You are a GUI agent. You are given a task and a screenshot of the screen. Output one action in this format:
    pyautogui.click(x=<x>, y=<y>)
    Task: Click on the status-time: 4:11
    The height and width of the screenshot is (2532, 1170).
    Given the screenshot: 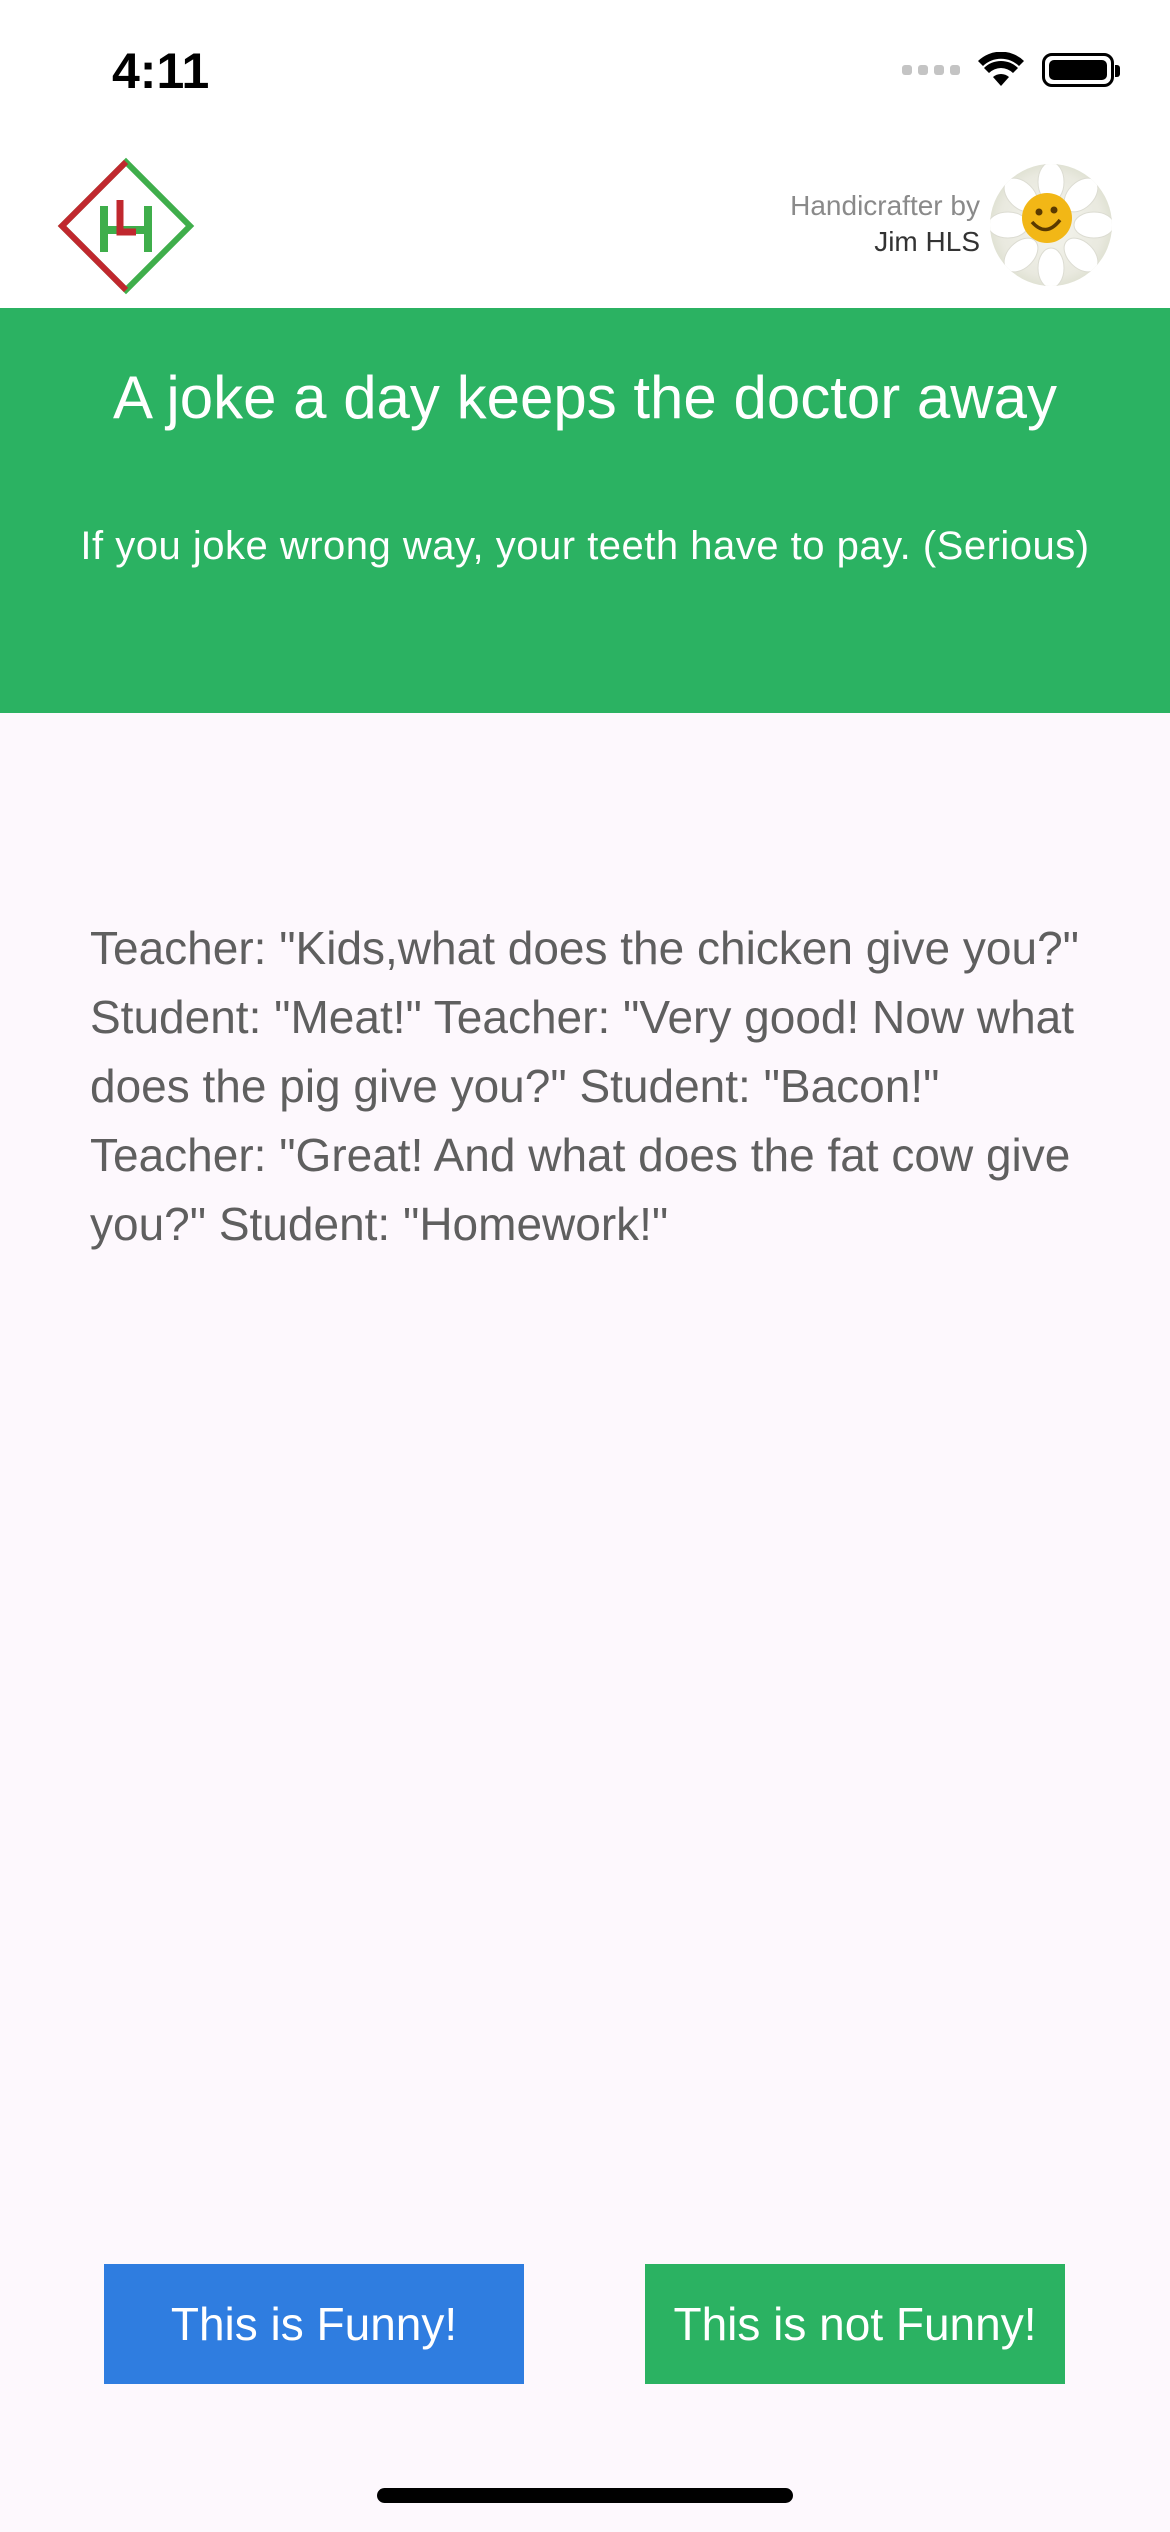 What is the action you would take?
    pyautogui.click(x=161, y=71)
    